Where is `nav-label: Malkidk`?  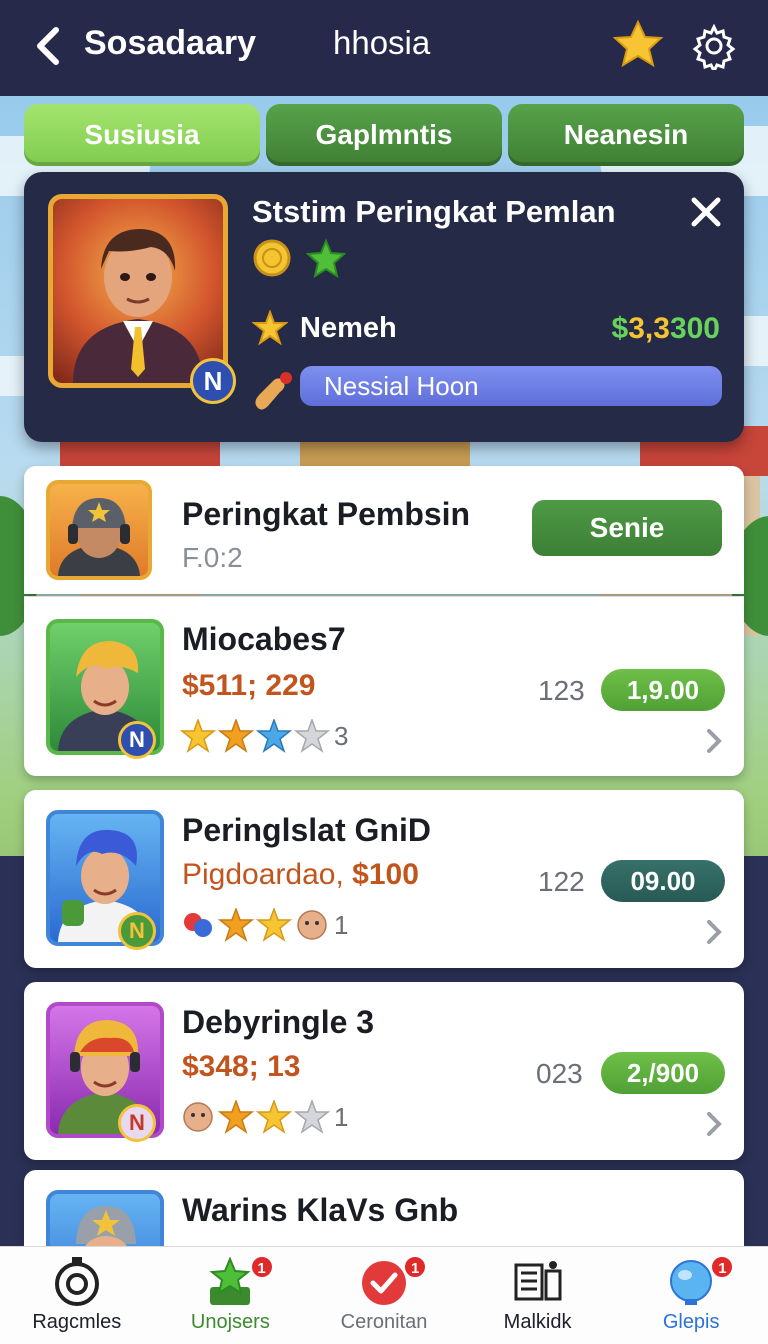 nav-label: Malkidk is located at coordinates (537, 1322).